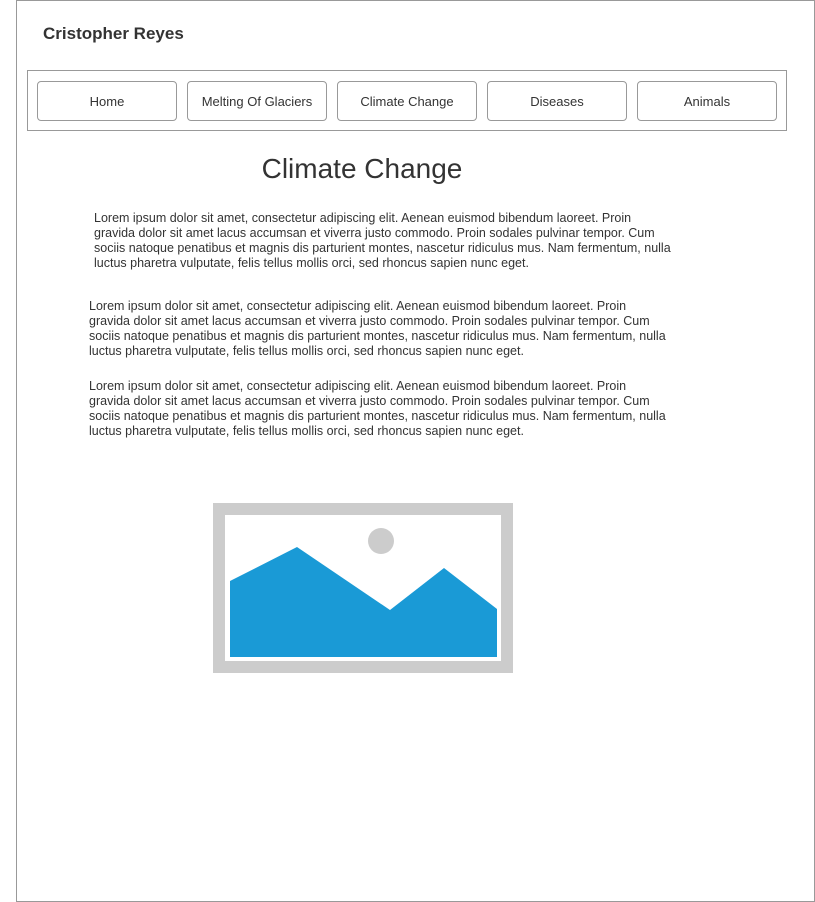  I want to click on nav-item-animals: Animals, so click(707, 101).